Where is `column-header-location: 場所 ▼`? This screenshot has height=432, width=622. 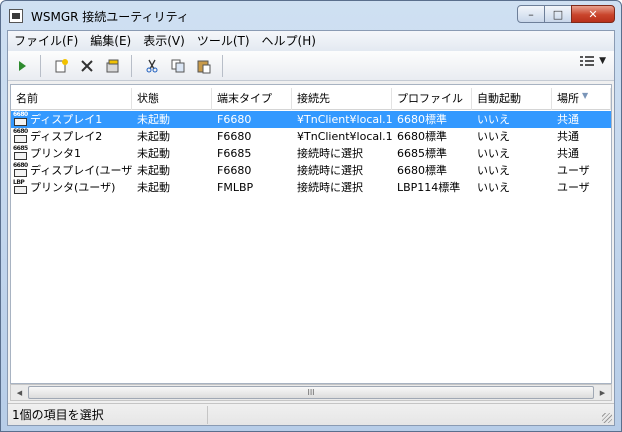 column-header-location: 場所 ▼ is located at coordinates (581, 99).